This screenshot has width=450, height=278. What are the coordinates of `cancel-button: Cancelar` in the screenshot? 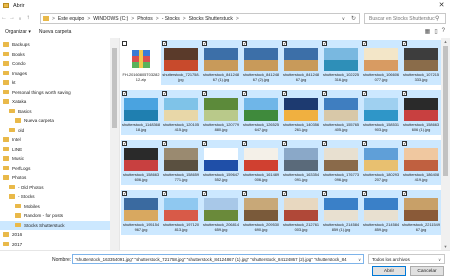 It's located at (427, 271).